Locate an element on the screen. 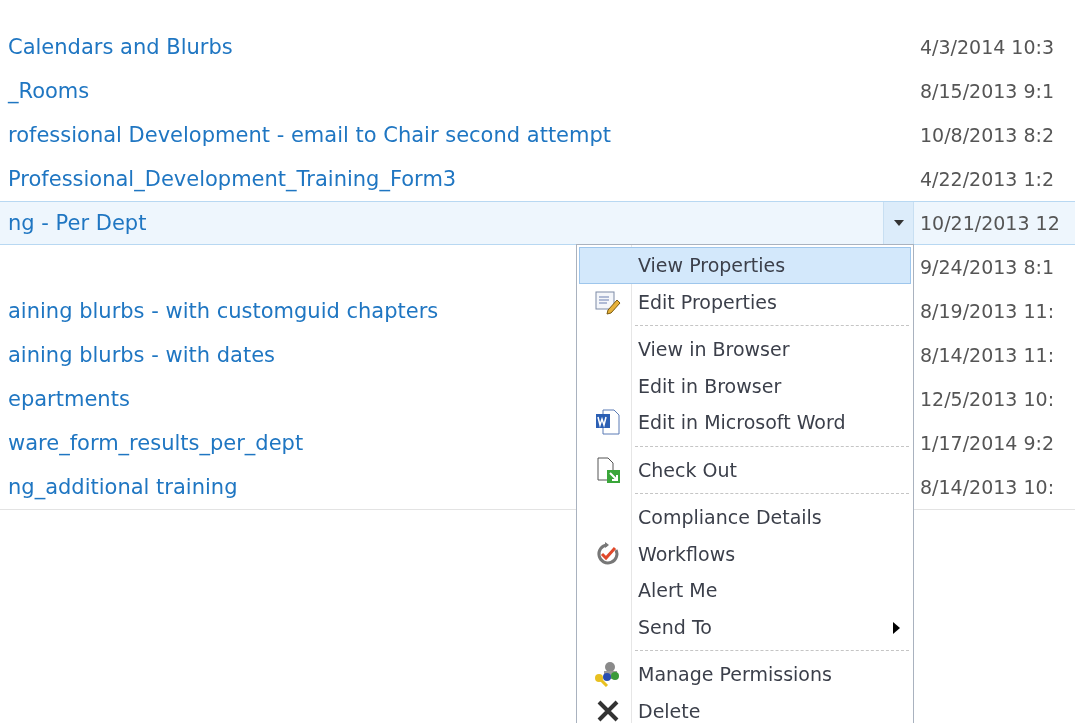  modified-date: 10/21/2013 12 is located at coordinates (990, 223).